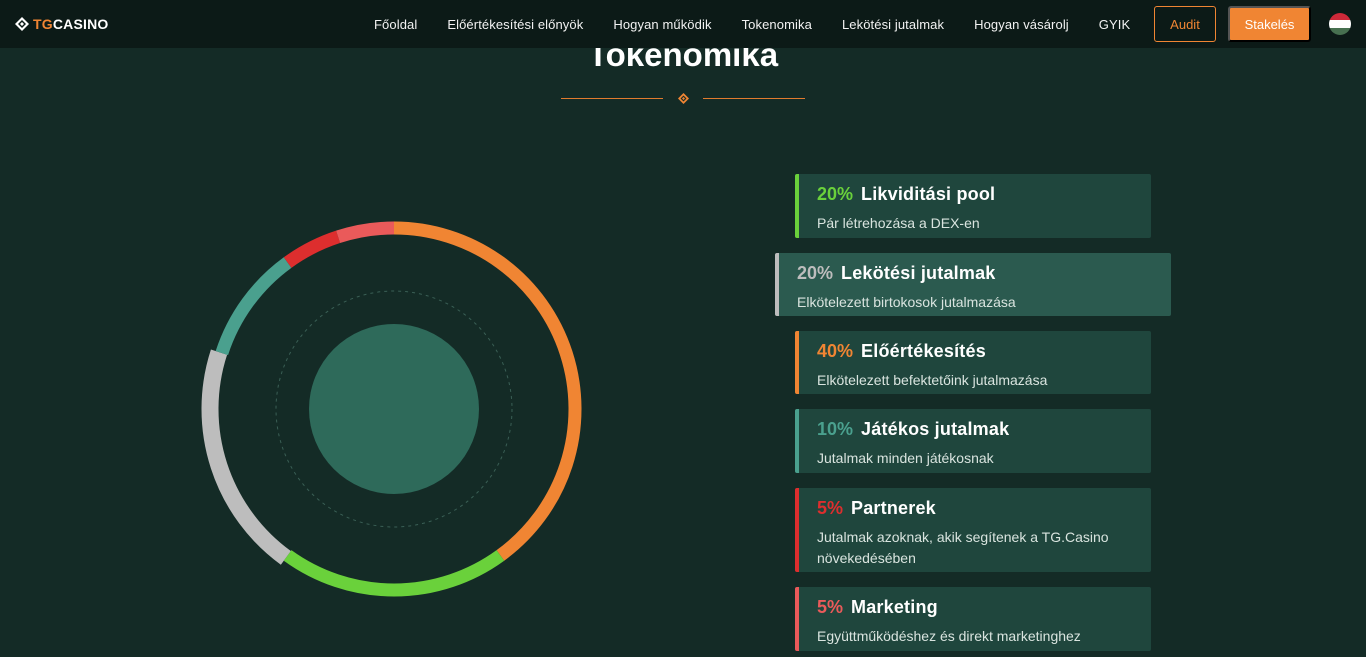 This screenshot has width=1366, height=657. What do you see at coordinates (835, 429) in the screenshot?
I see `legend-percent: 10%` at bounding box center [835, 429].